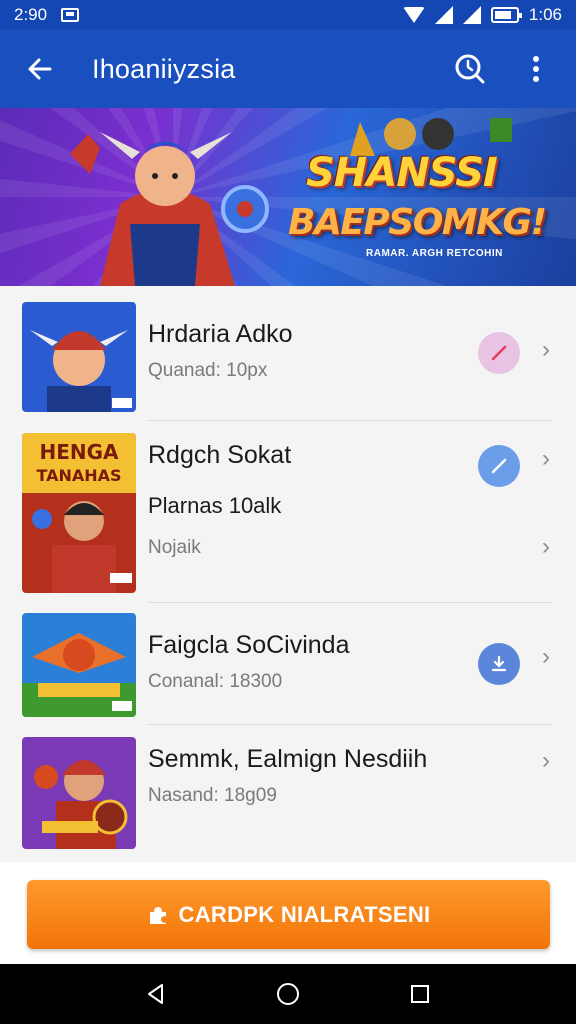 Image resolution: width=576 pixels, height=1024 pixels. I want to click on more-options-button, so click(536, 69).